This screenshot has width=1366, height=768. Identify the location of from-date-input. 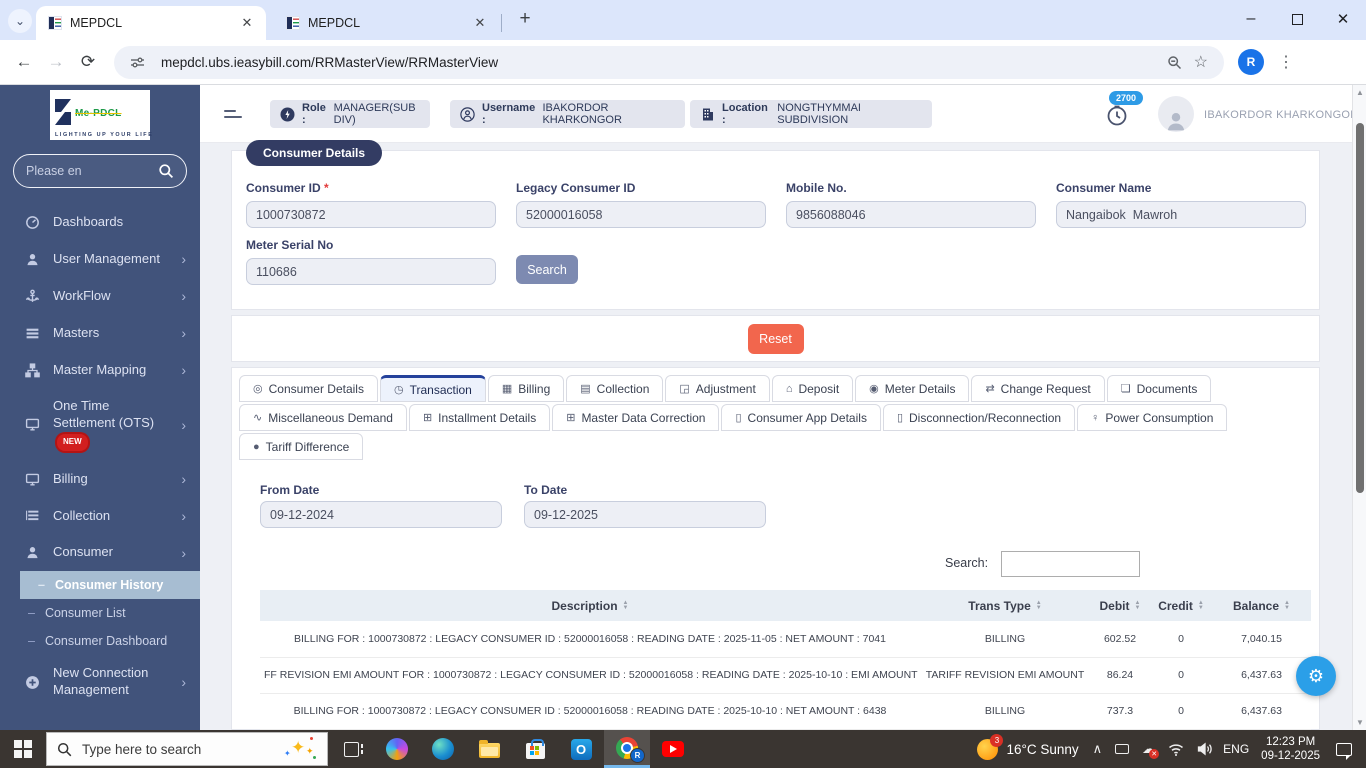
(381, 514).